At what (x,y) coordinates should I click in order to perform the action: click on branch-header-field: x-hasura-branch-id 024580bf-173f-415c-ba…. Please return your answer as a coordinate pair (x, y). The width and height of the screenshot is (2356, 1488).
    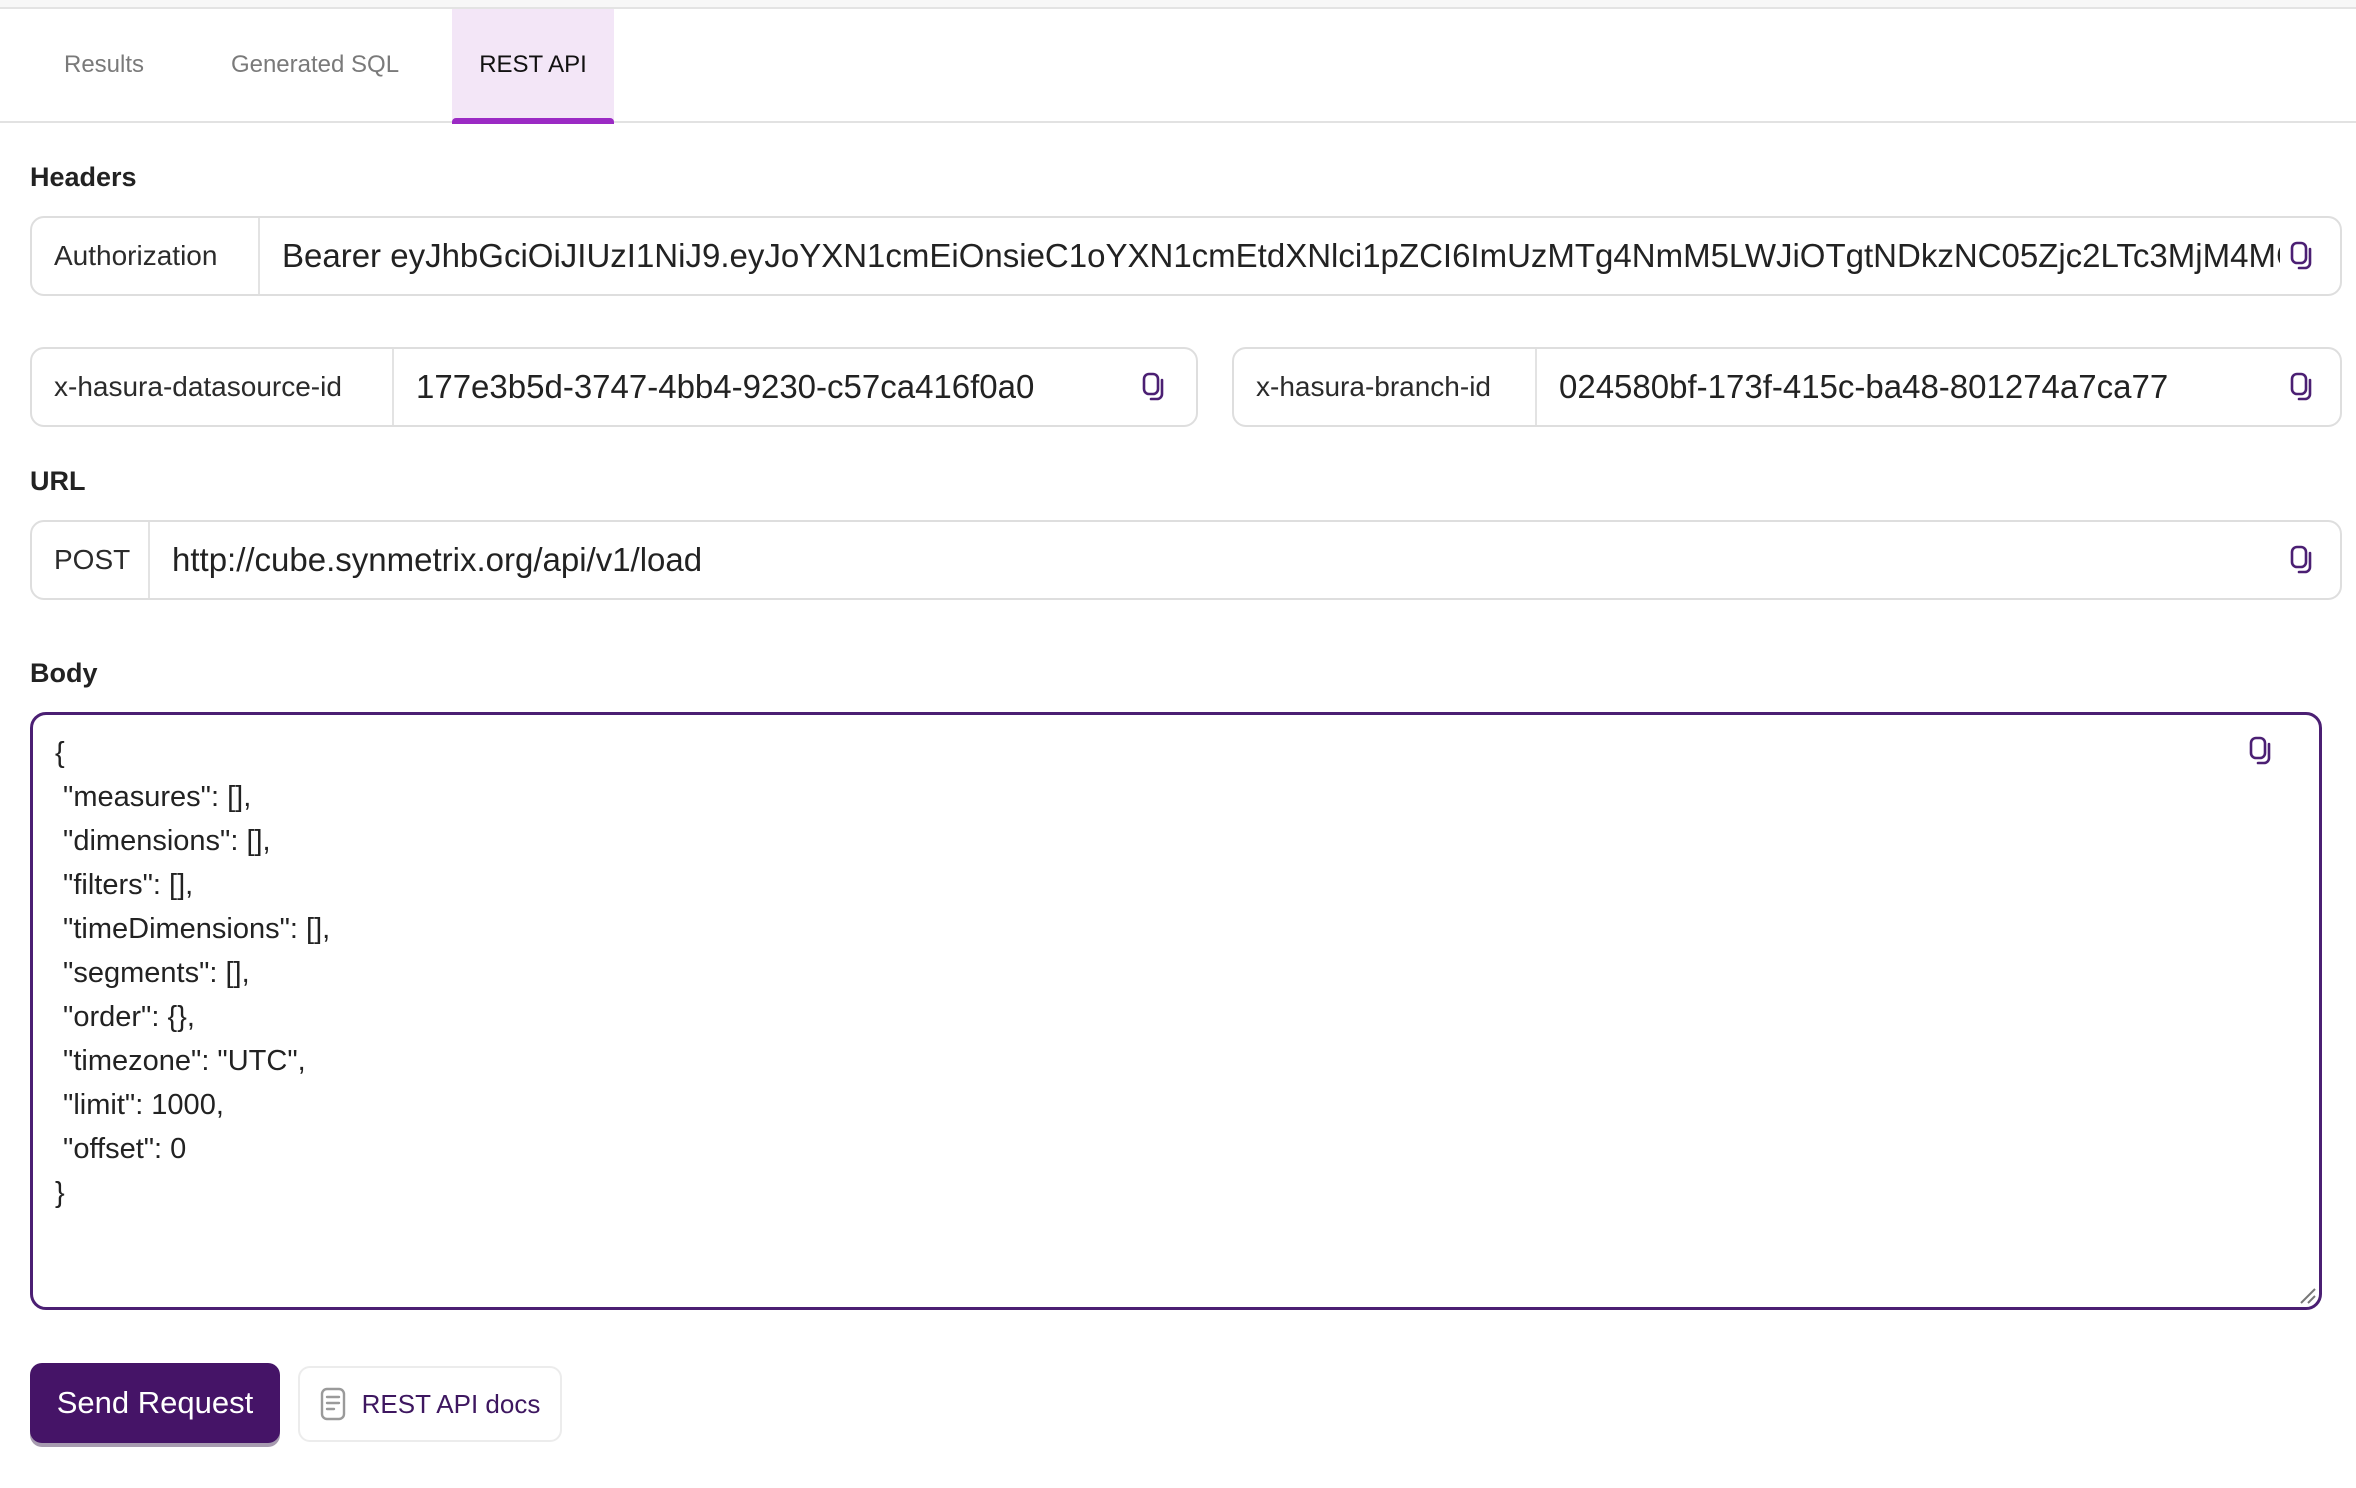
    Looking at the image, I should click on (1787, 387).